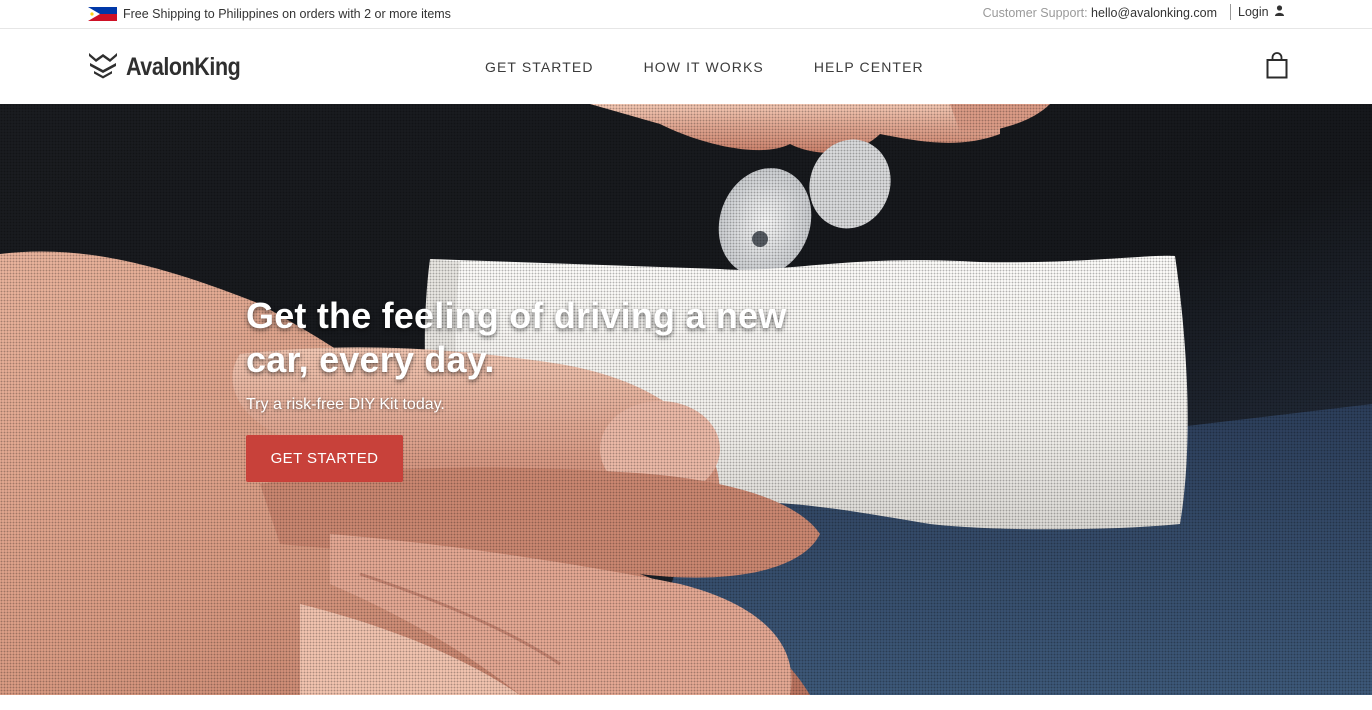  I want to click on main-nav: GET STARTED HOW IT WORKS HELP CENTER, so click(729, 67).